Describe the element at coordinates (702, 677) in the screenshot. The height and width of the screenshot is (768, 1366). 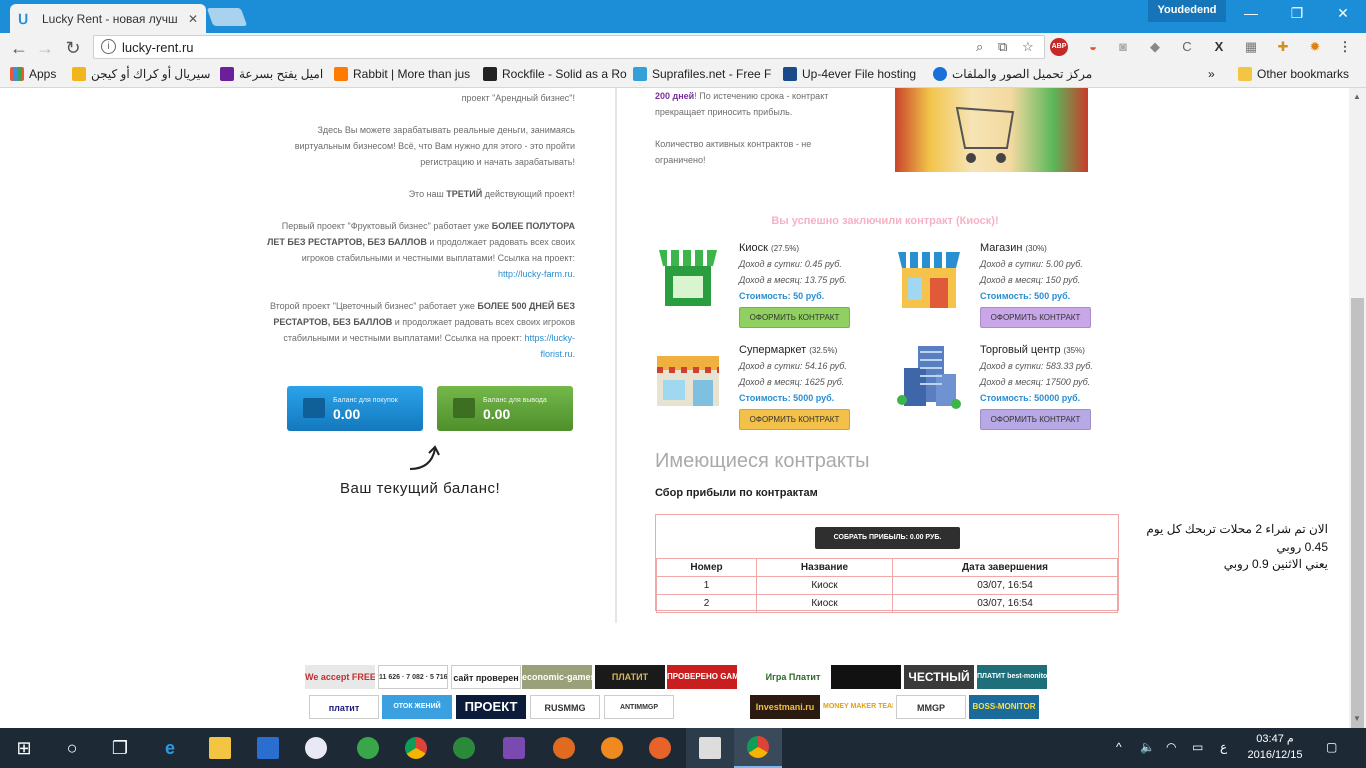
I see `monitor-badge: ПРОВЕРЕНО GAMEDOOM` at that location.